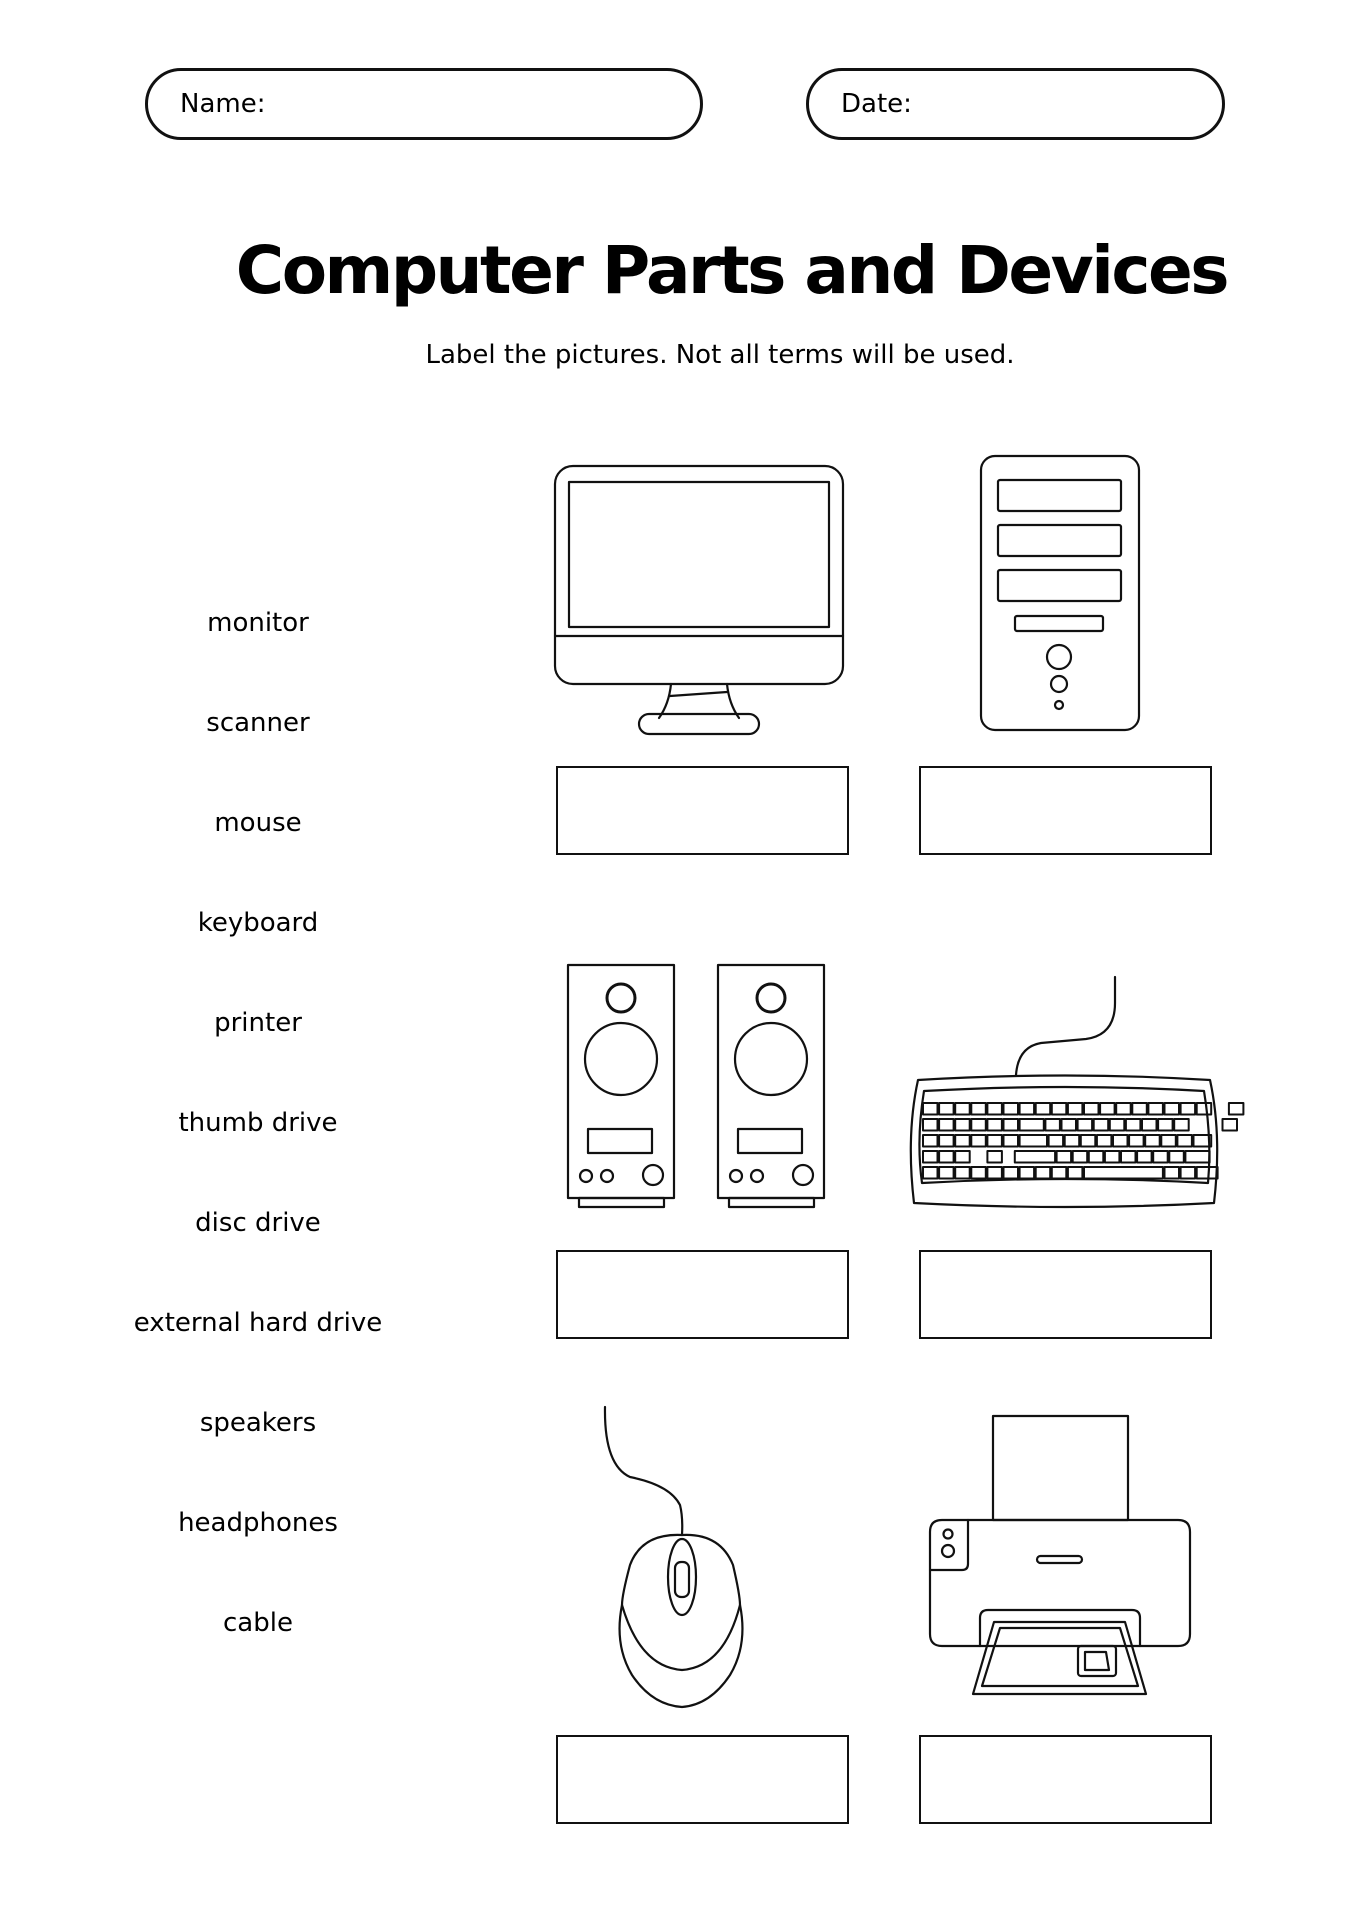  I want to click on keyboard-cable, so click(1065, 1026).